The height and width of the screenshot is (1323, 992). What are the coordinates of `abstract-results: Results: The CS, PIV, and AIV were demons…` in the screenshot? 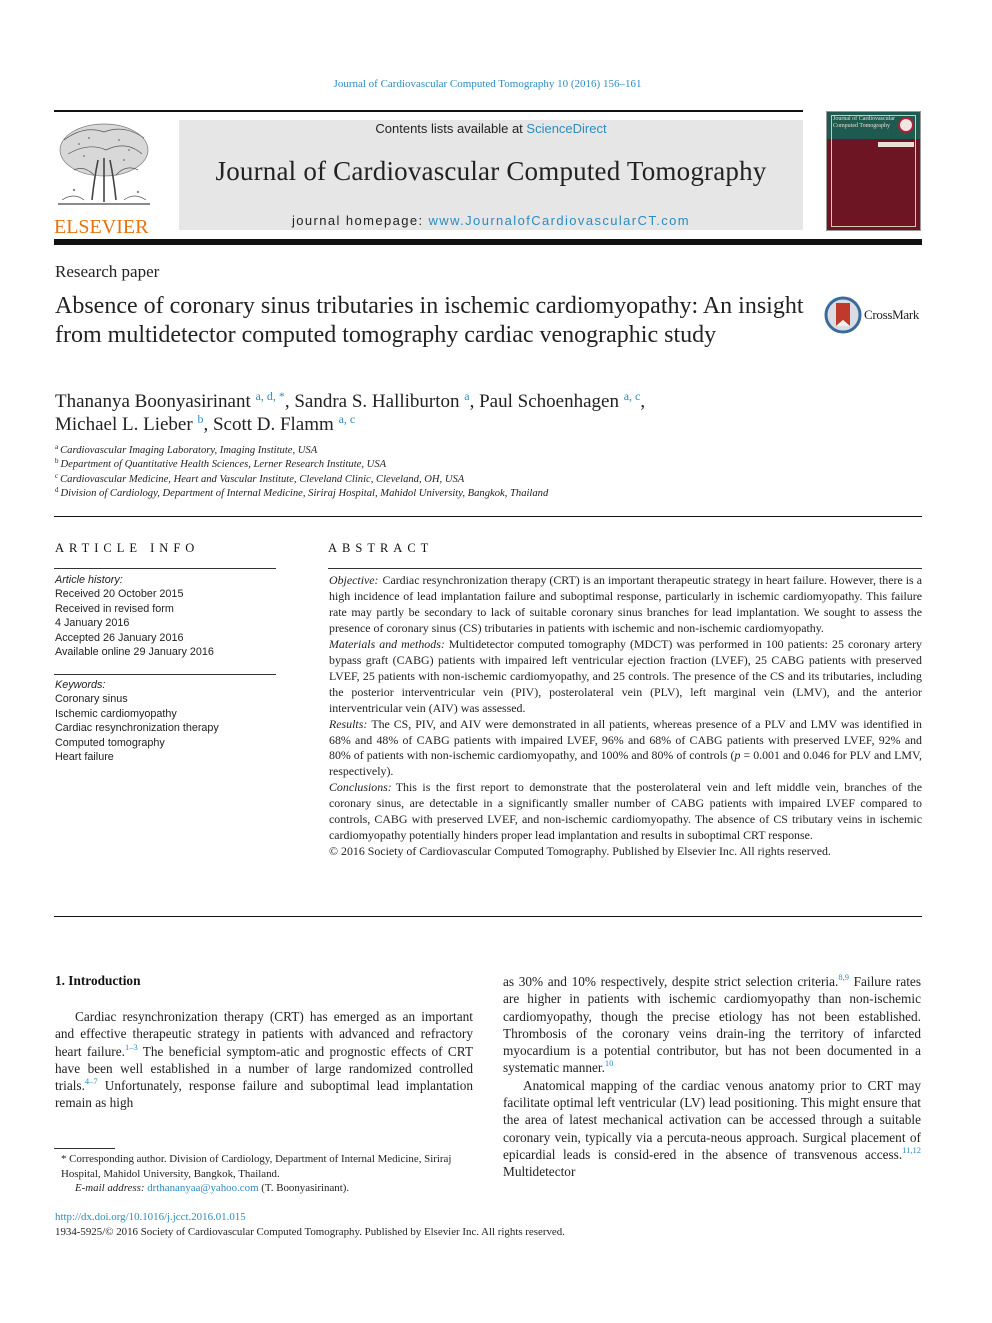 It's located at (625, 749).